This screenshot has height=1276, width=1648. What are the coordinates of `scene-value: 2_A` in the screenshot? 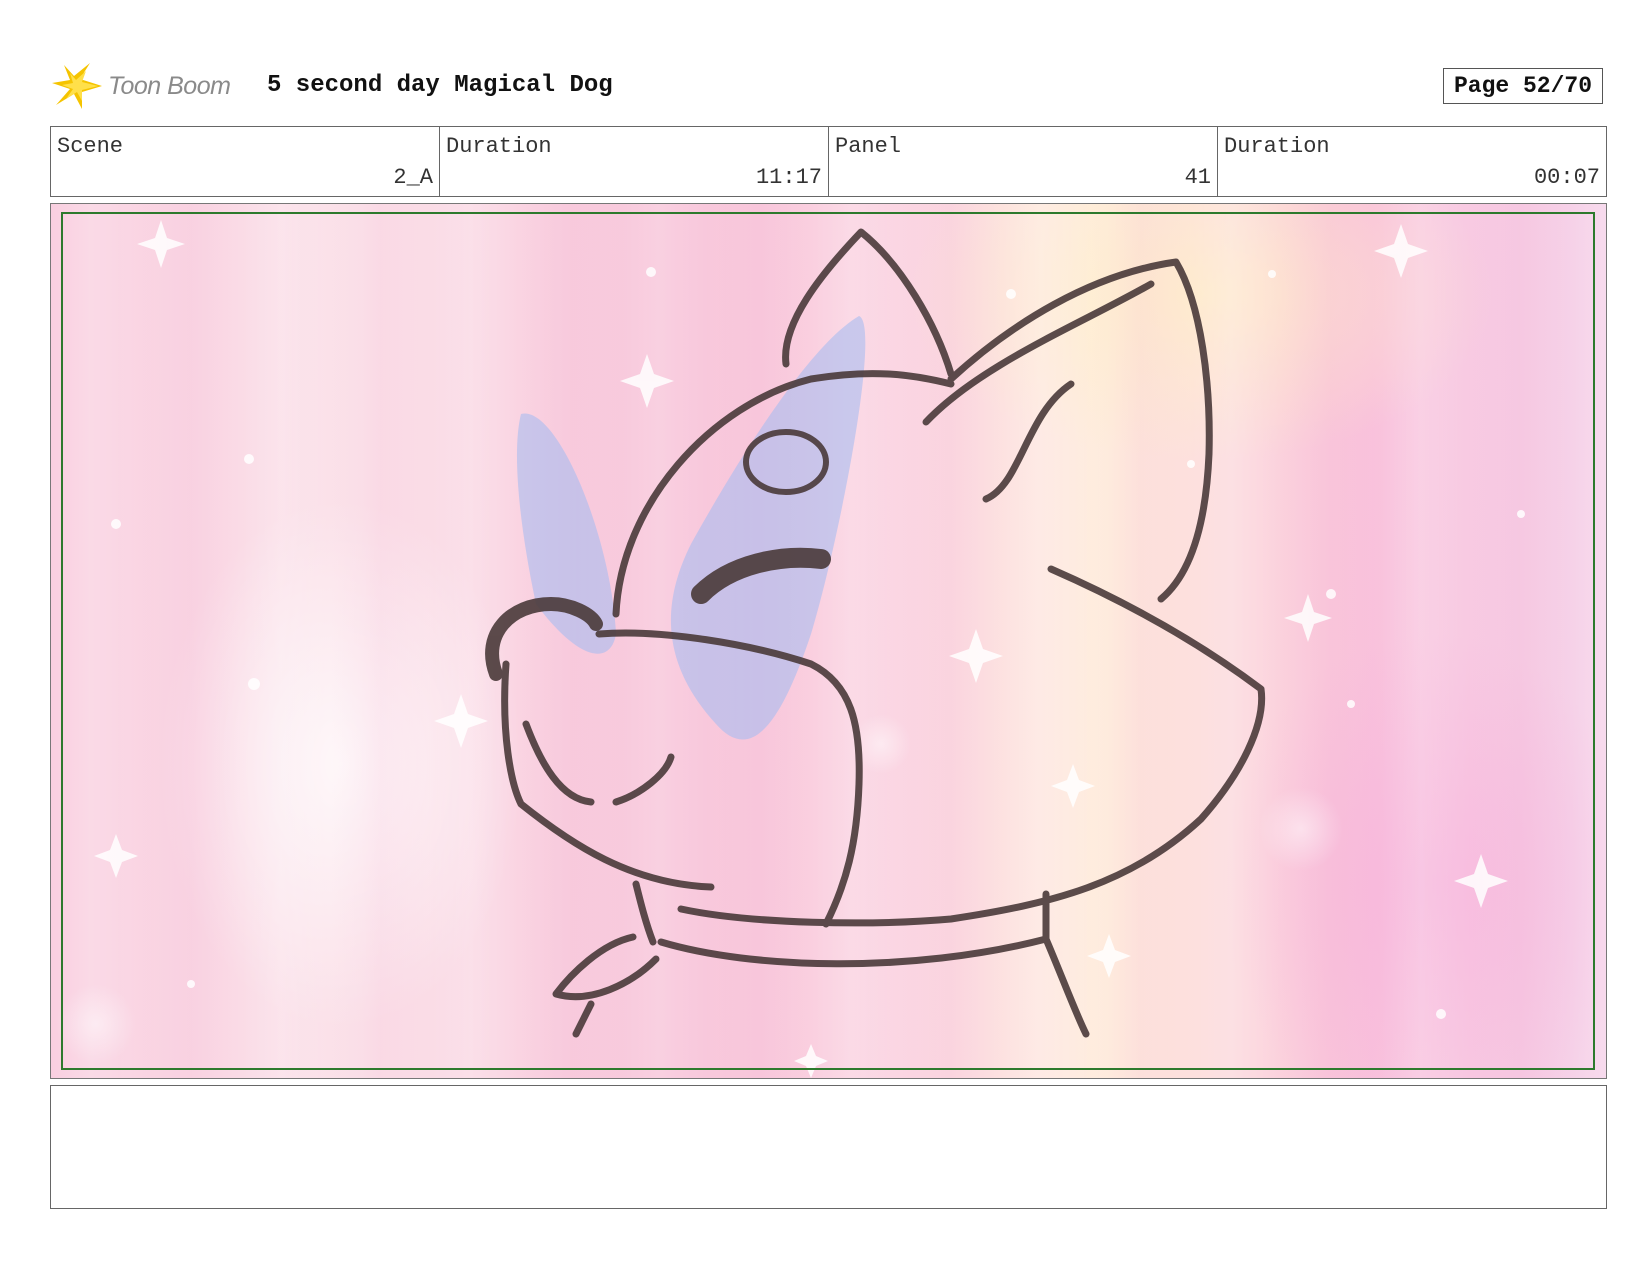 It's located at (413, 177).